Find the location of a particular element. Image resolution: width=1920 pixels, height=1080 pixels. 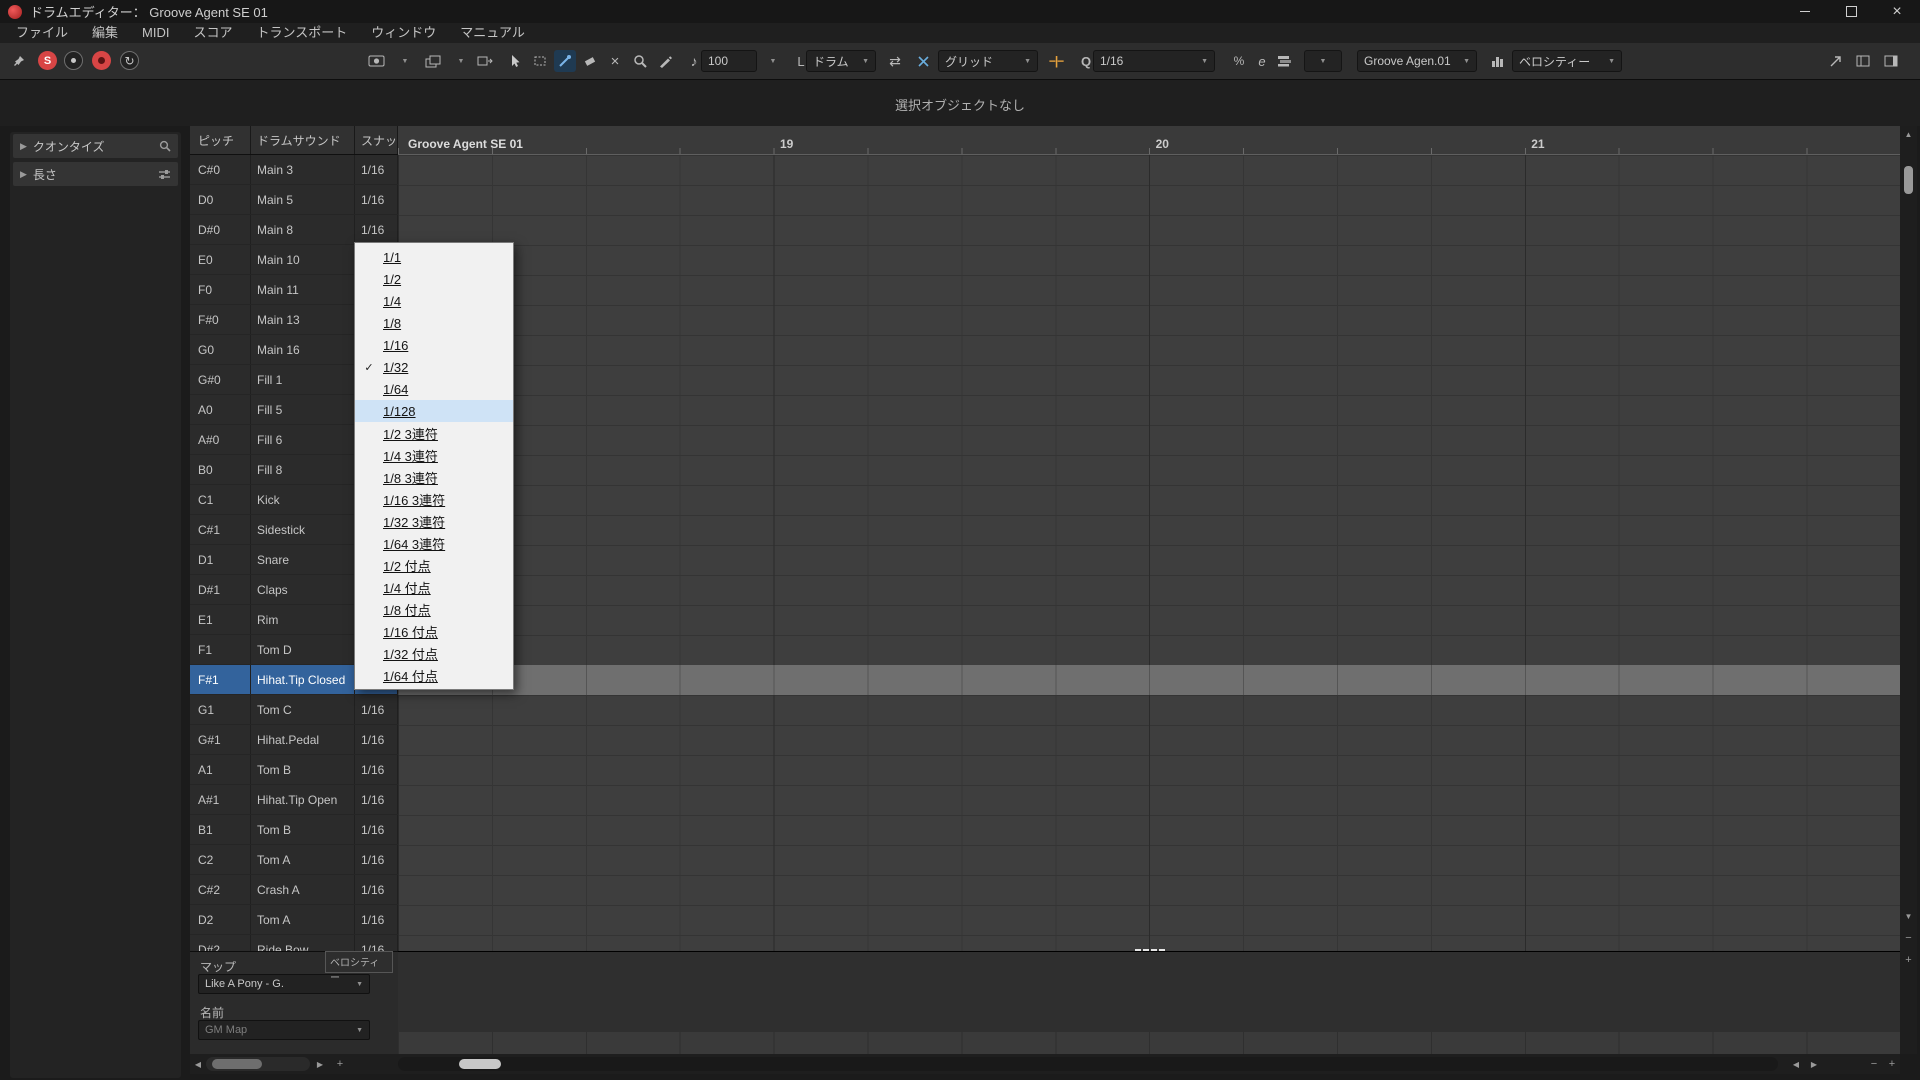

acoustic-feedback-button: ↻ is located at coordinates (129, 60).